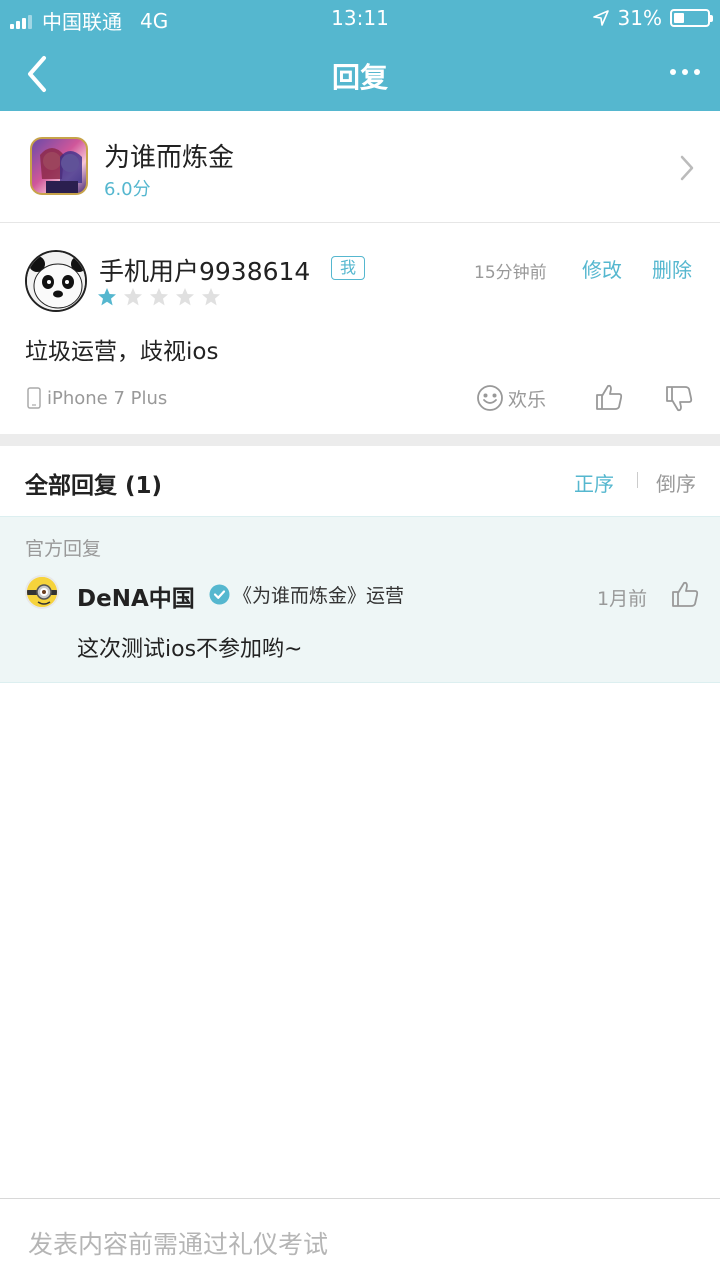 This screenshot has height=1280, width=720. Describe the element at coordinates (527, 399) in the screenshot. I see `mood-label: 欢乐` at that location.